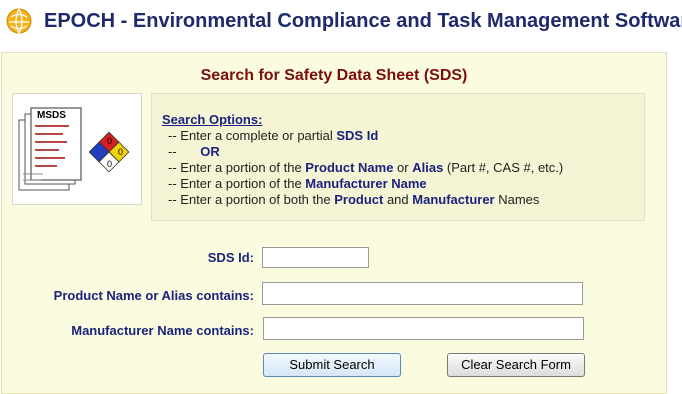 This screenshot has height=394, width=682. I want to click on submit-search-button: Submit Search, so click(332, 365).